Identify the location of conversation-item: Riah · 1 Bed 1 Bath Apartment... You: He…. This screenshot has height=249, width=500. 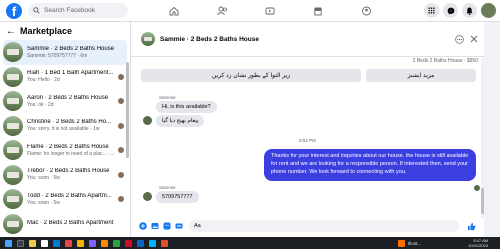
(65, 77).